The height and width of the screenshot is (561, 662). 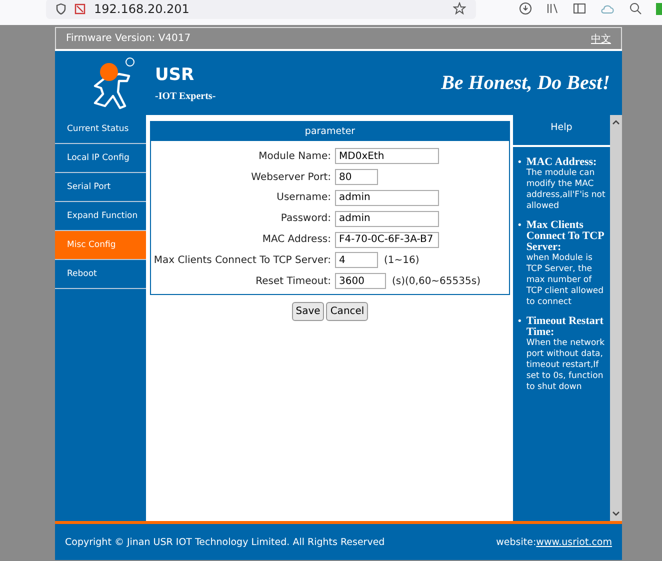 What do you see at coordinates (562, 162) in the screenshot?
I see `help-term: MAC Address:` at bounding box center [562, 162].